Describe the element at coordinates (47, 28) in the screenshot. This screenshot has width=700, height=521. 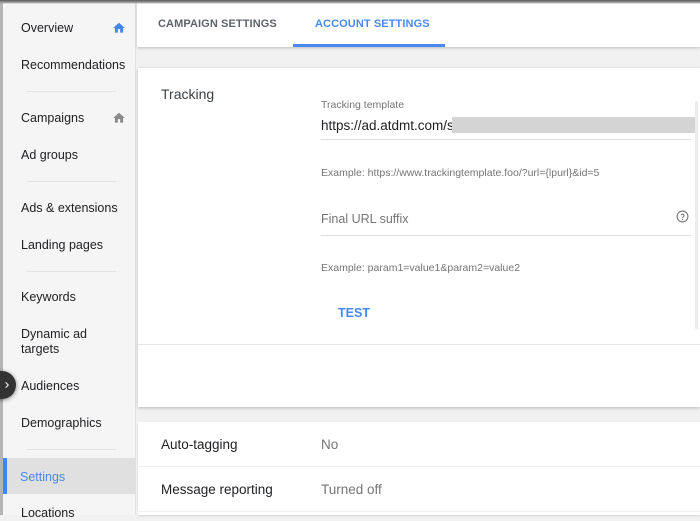
I see `sidebar-item-label: Overview` at that location.